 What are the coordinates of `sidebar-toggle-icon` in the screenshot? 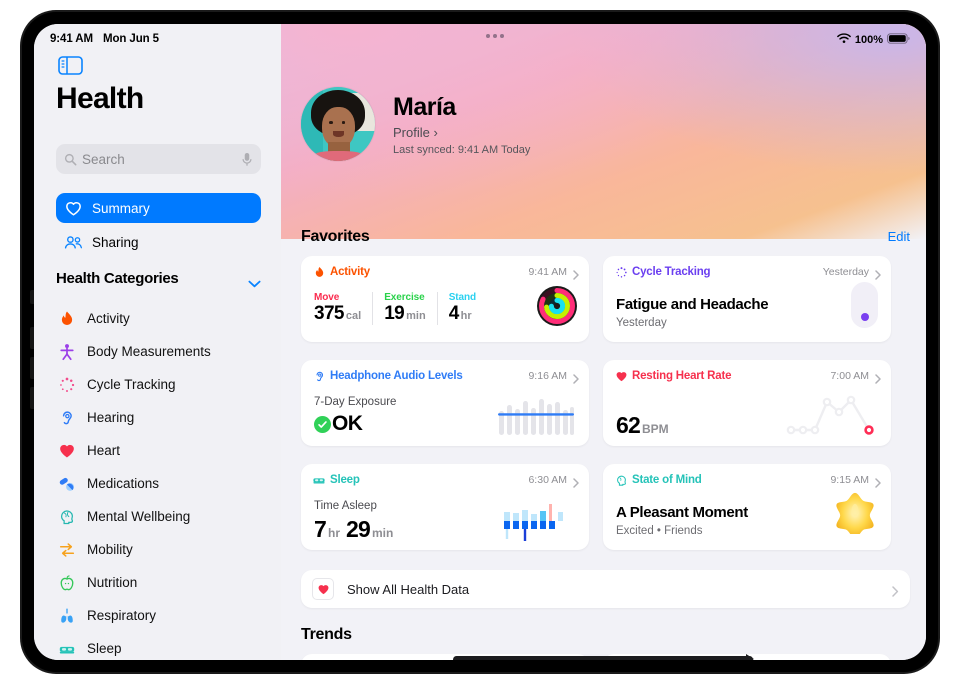 It's located at (70, 65).